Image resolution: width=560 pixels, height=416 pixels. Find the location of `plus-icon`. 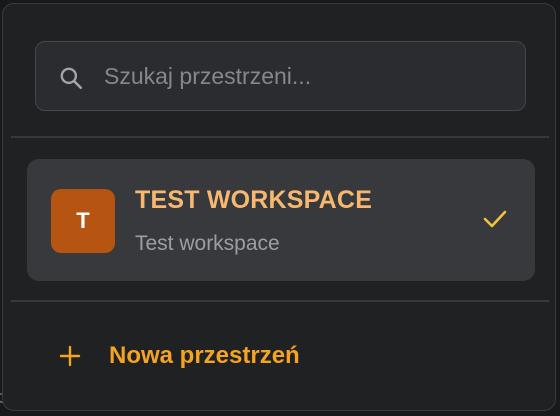

plus-icon is located at coordinates (70, 356).